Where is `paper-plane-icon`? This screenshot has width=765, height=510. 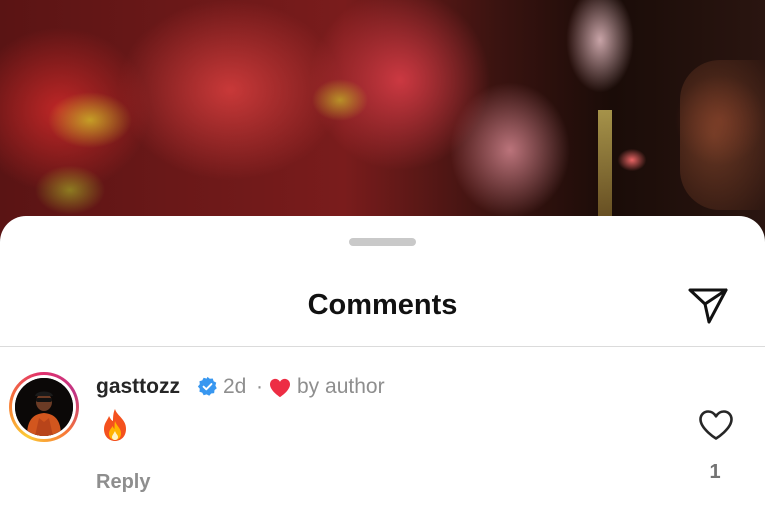
paper-plane-icon is located at coordinates (708, 306).